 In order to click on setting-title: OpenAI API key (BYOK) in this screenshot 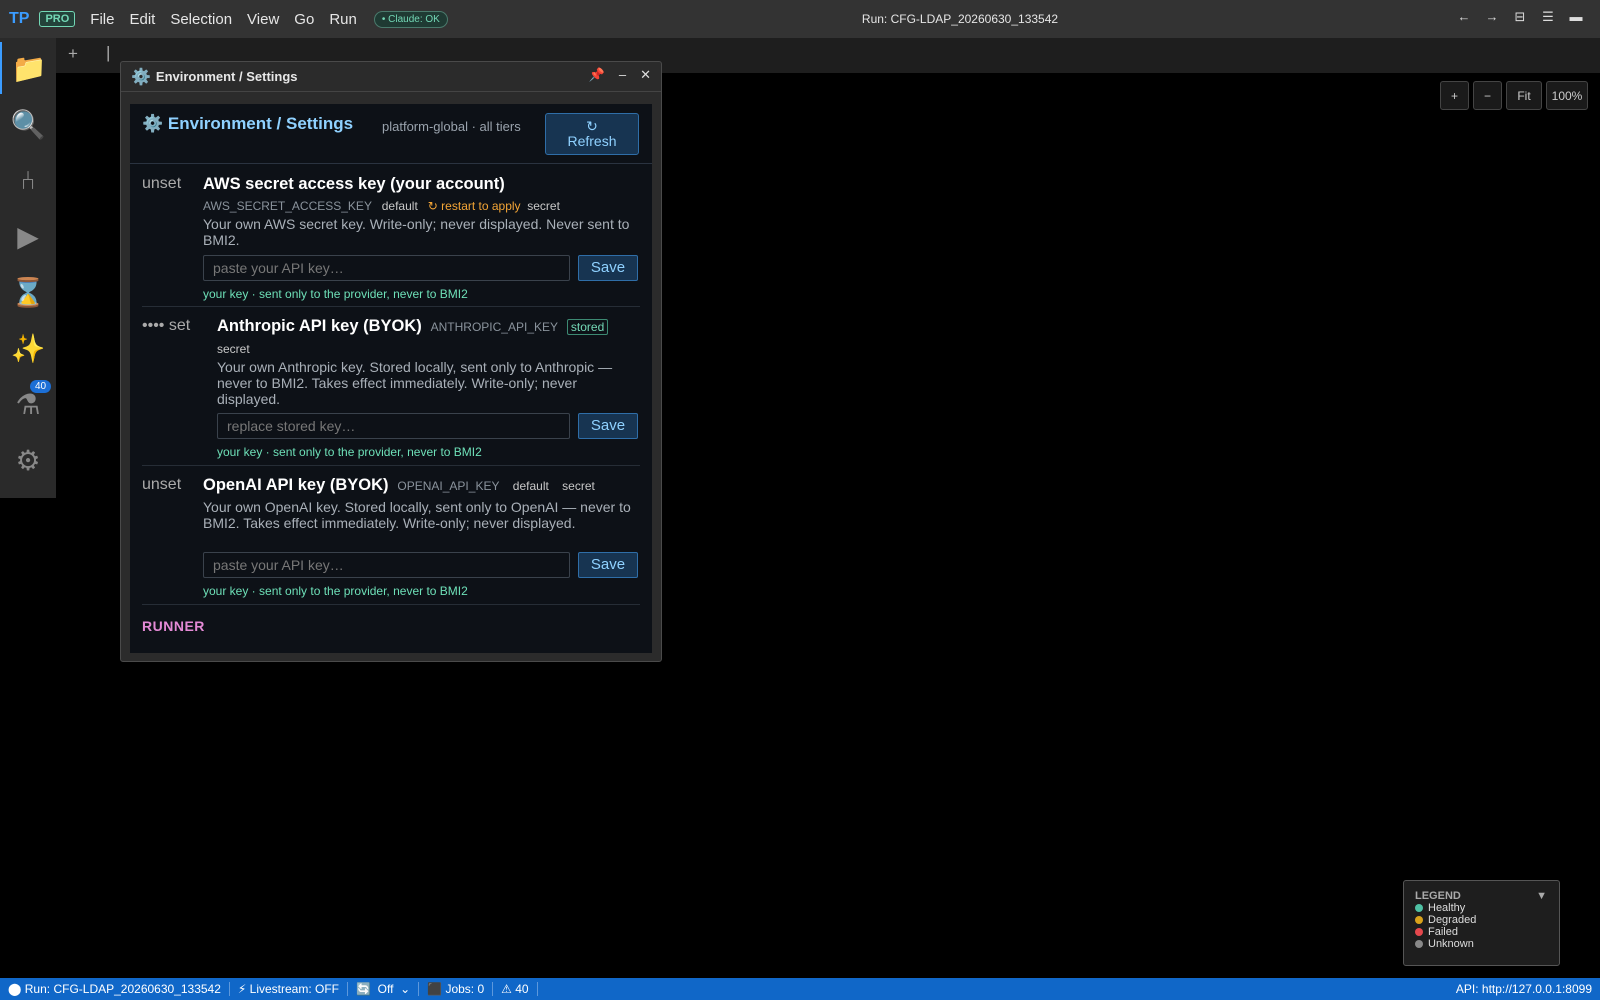, I will do `click(296, 485)`.